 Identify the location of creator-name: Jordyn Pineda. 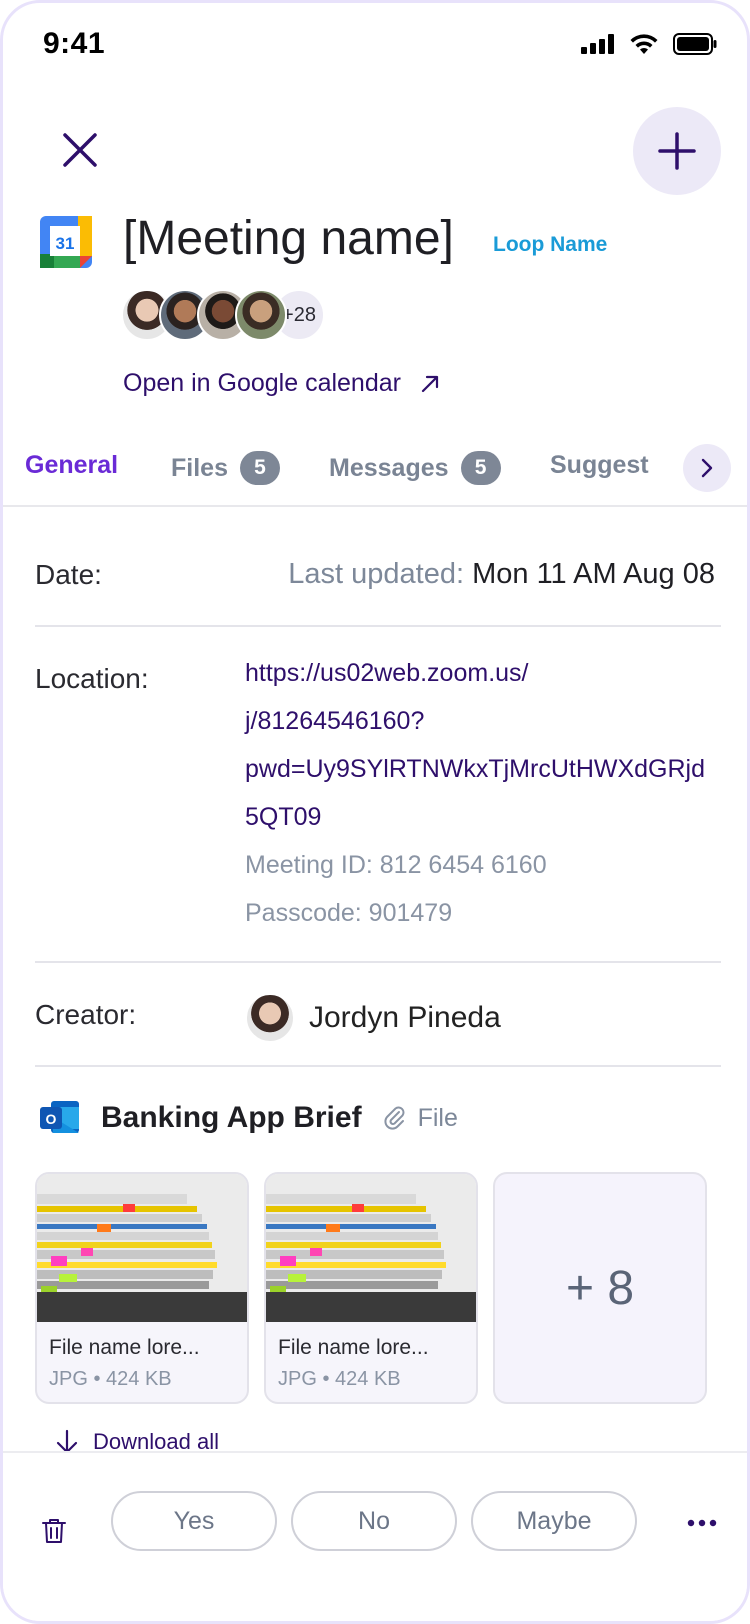
(405, 1017).